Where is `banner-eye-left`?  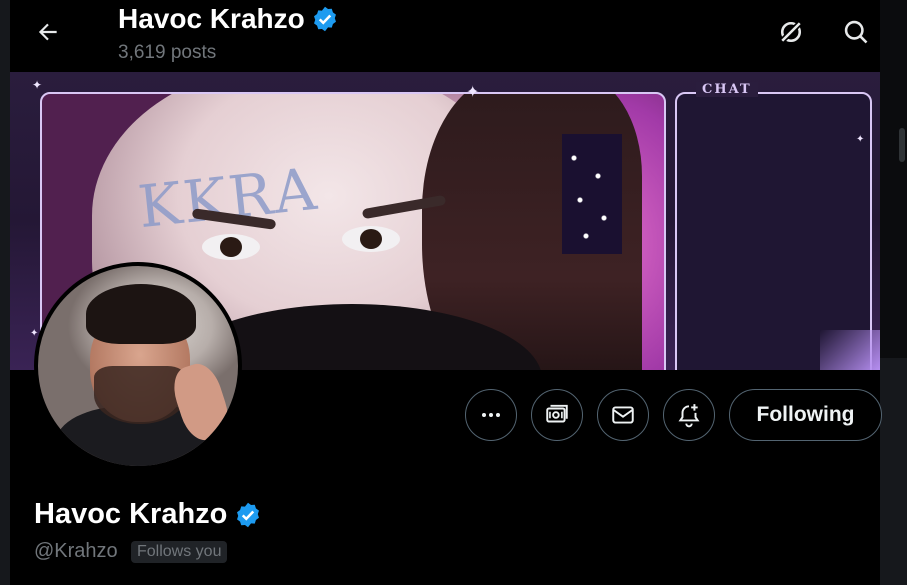
banner-eye-left is located at coordinates (231, 247).